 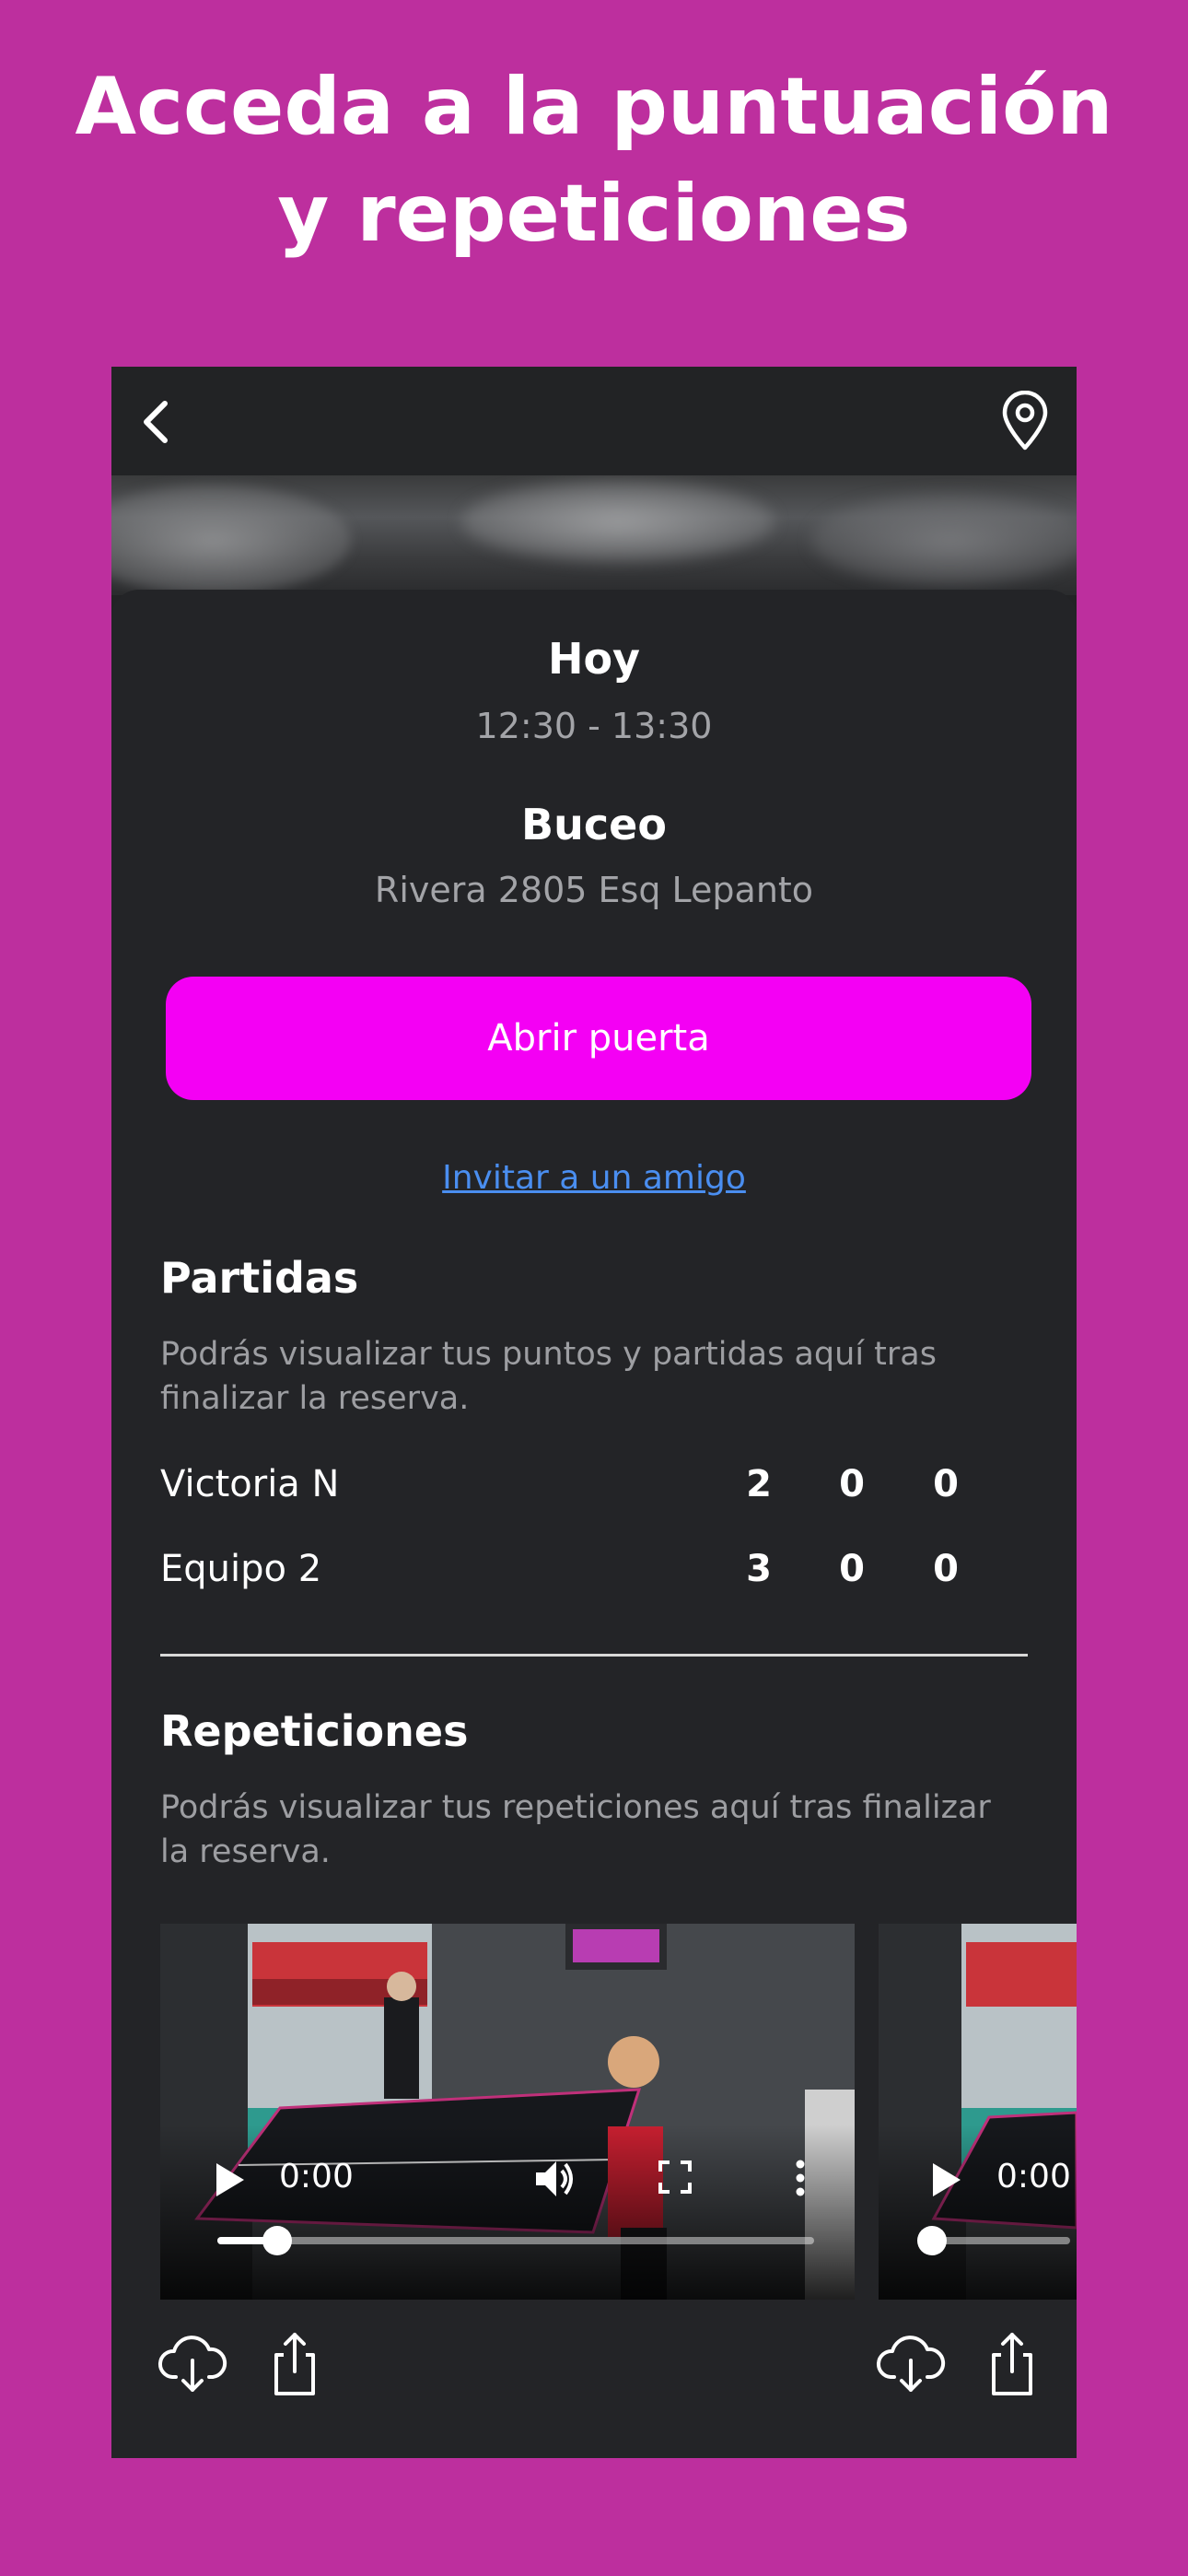 I want to click on headline: Acceda a la puntuación y repeticiones, so click(x=594, y=160).